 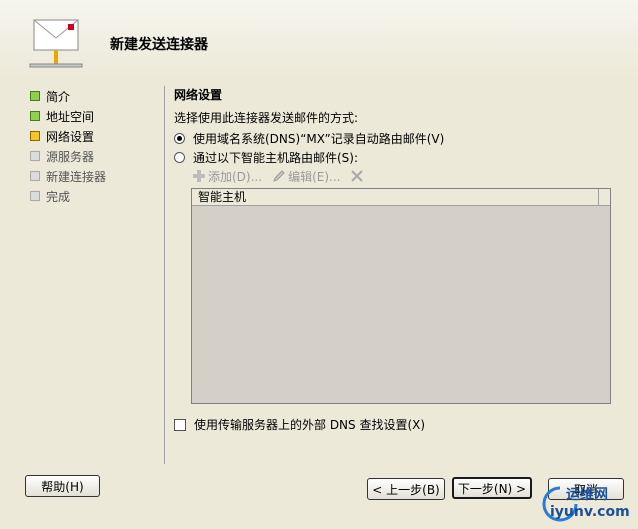 I want to click on help-button: 帮助(H), so click(x=62, y=486).